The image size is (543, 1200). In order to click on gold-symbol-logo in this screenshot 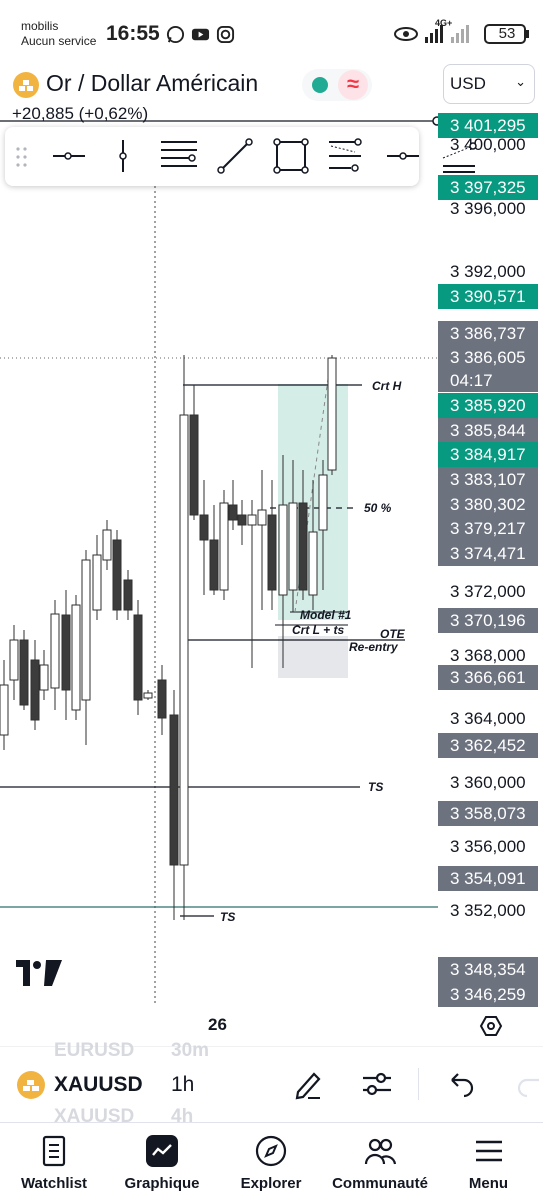, I will do `click(26, 85)`.